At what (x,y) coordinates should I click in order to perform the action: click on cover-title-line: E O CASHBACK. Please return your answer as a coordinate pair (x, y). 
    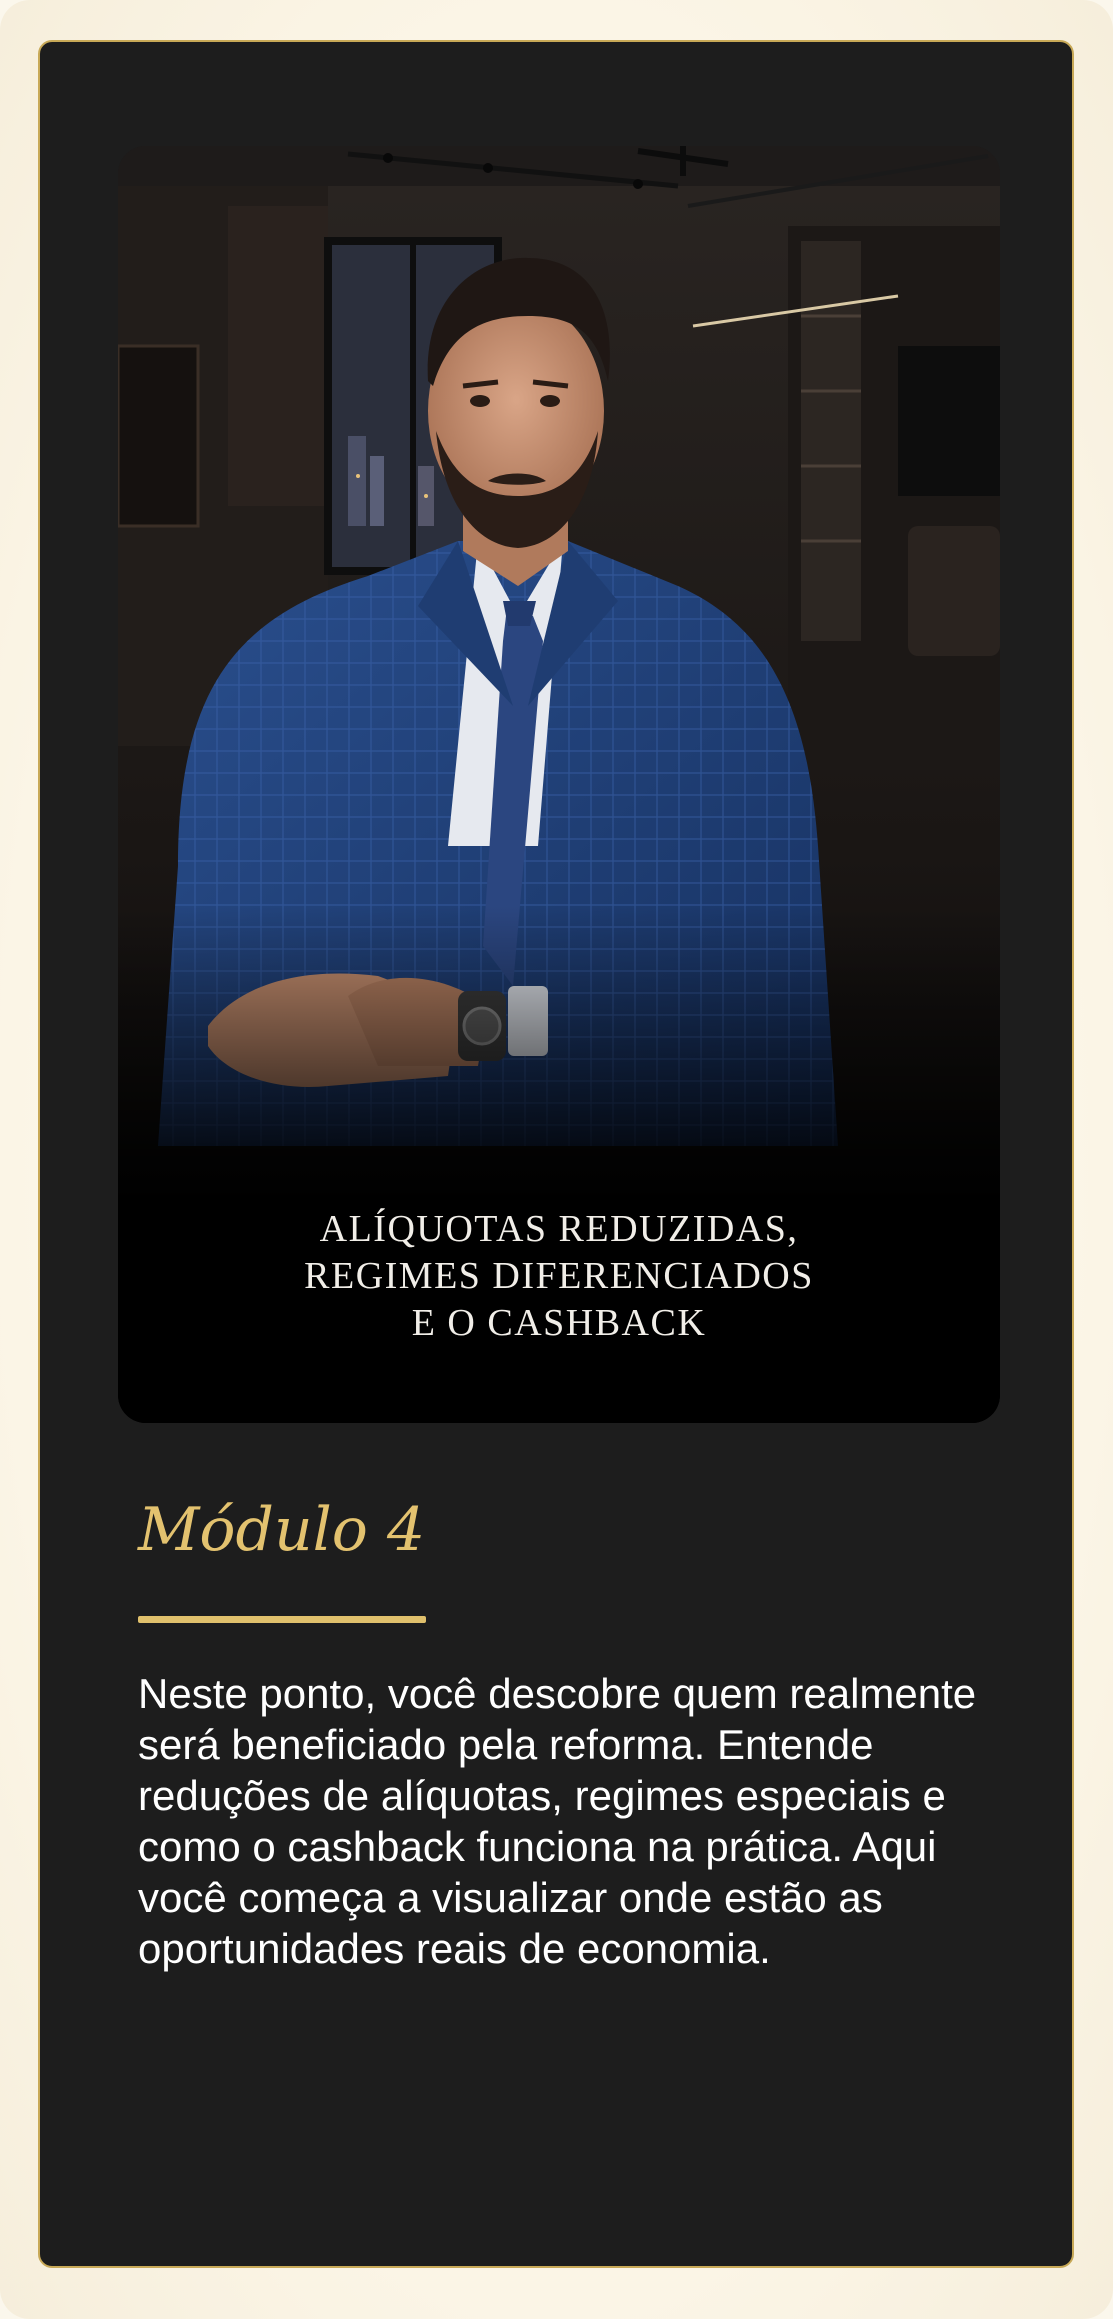
    Looking at the image, I should click on (559, 1323).